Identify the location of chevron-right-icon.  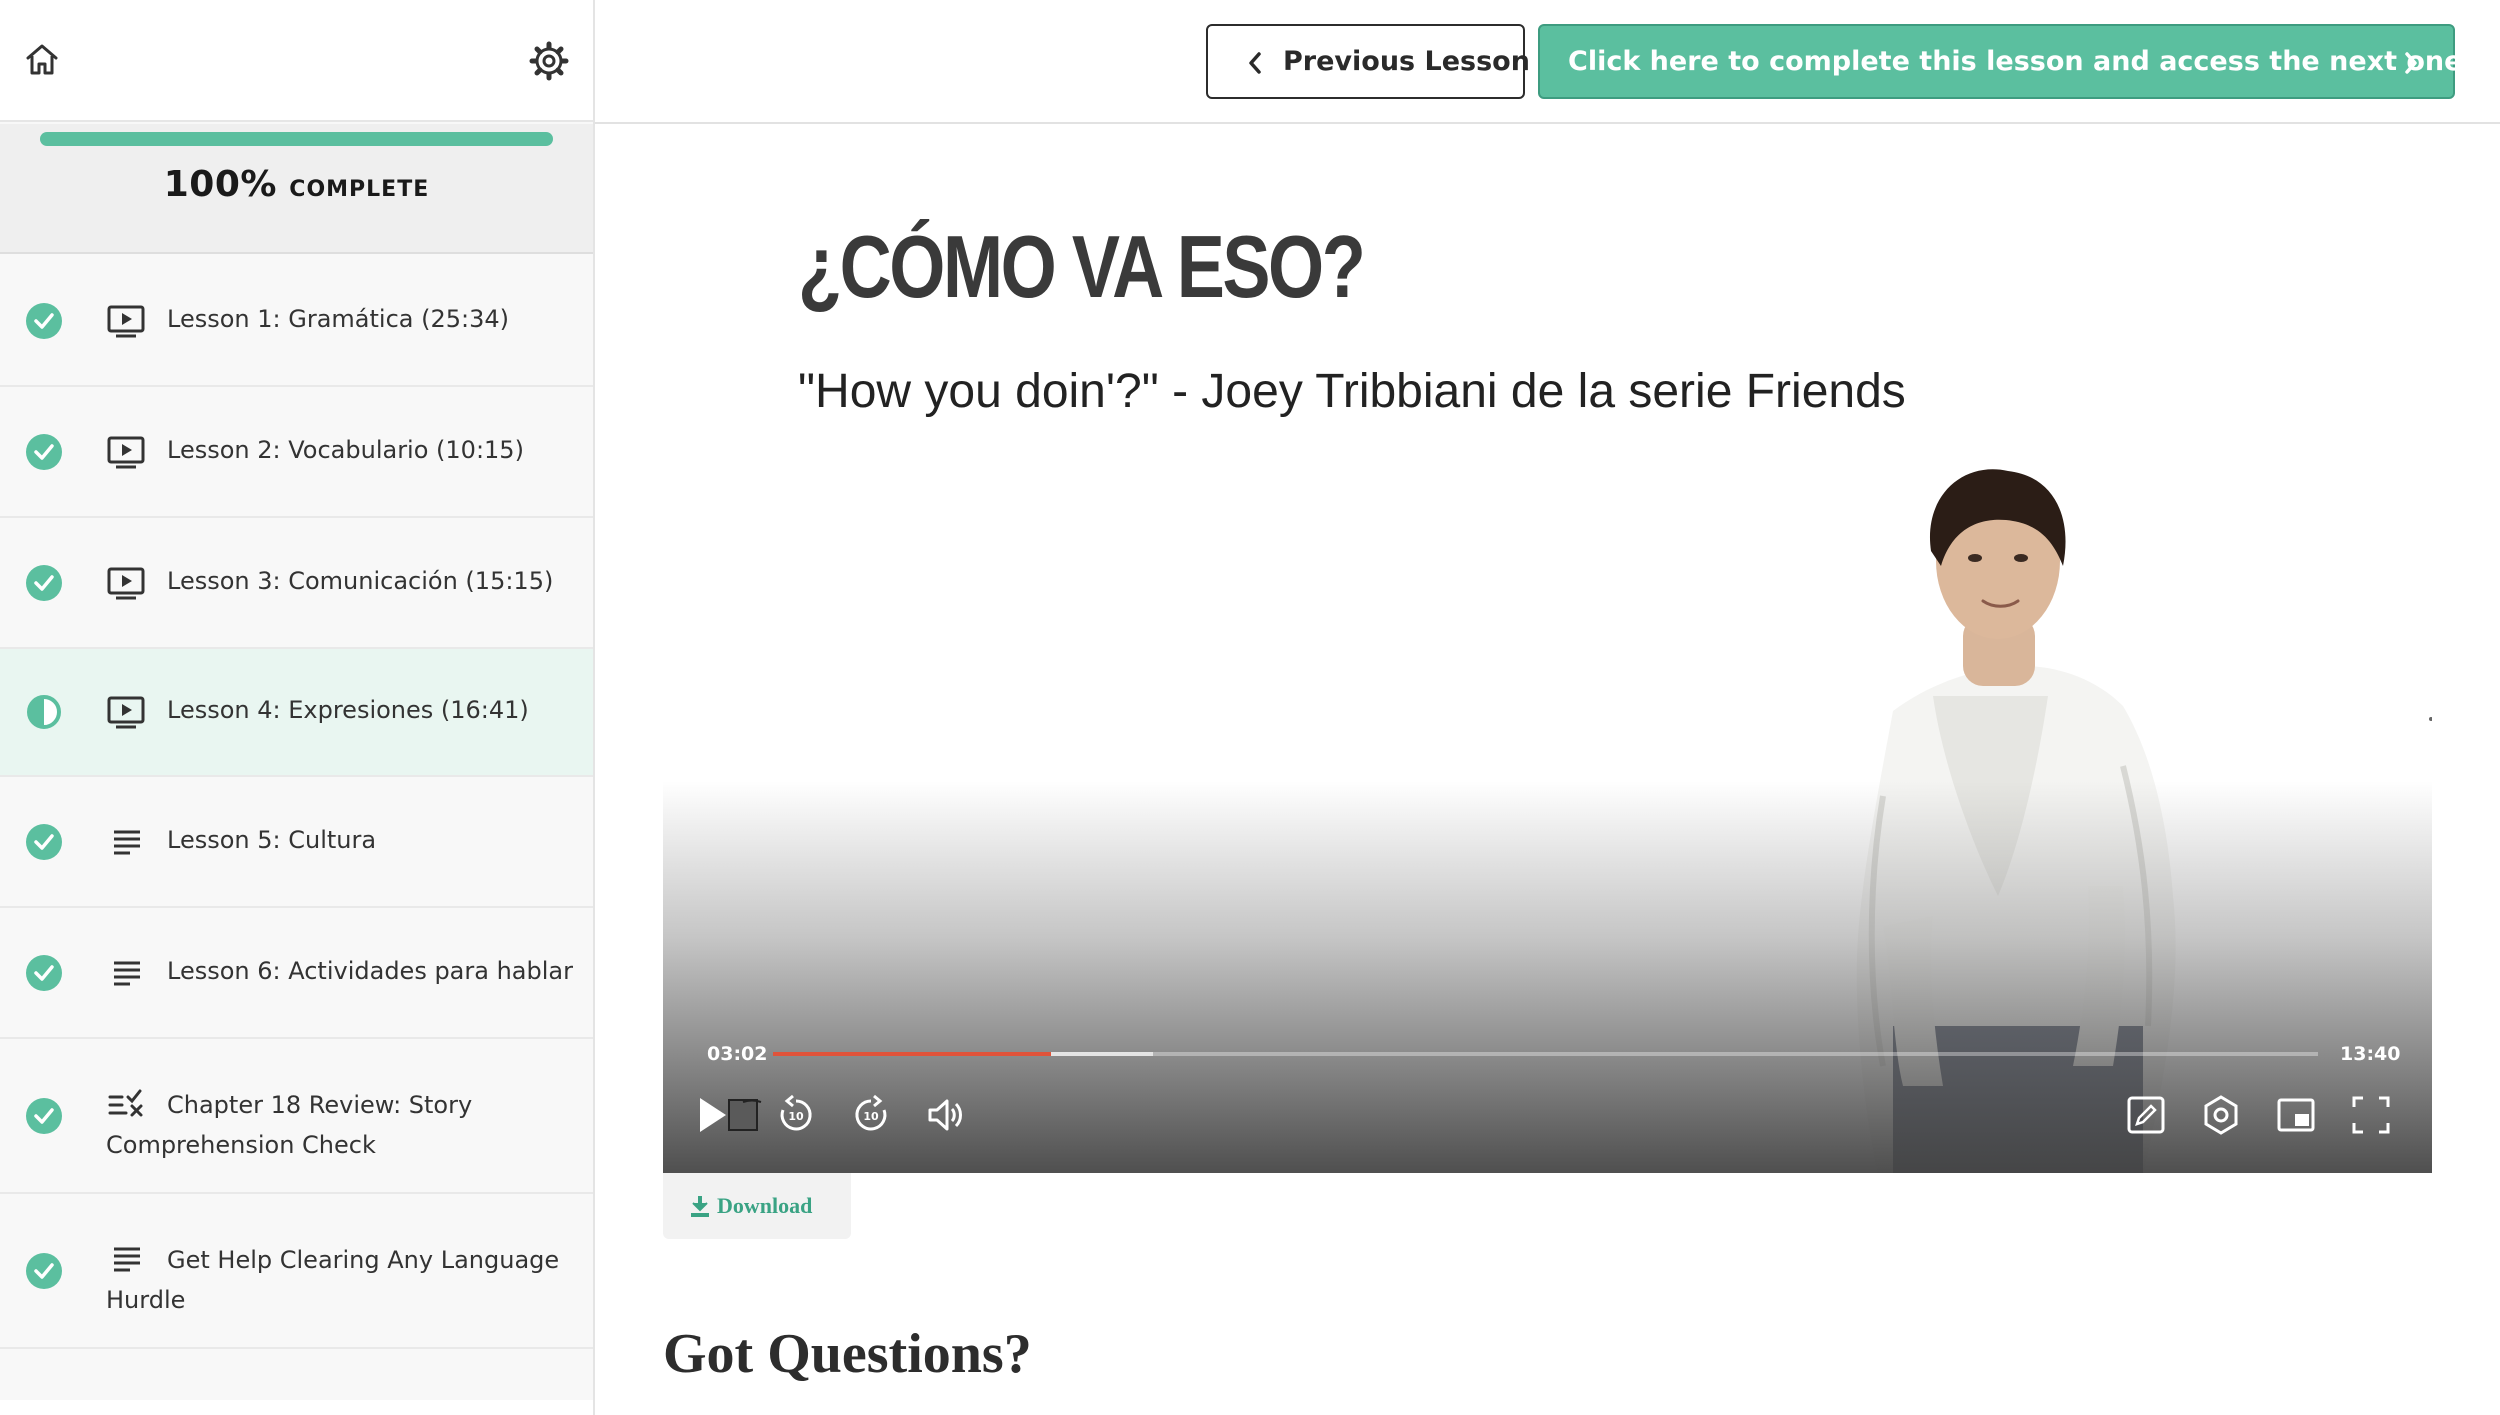
(2411, 63).